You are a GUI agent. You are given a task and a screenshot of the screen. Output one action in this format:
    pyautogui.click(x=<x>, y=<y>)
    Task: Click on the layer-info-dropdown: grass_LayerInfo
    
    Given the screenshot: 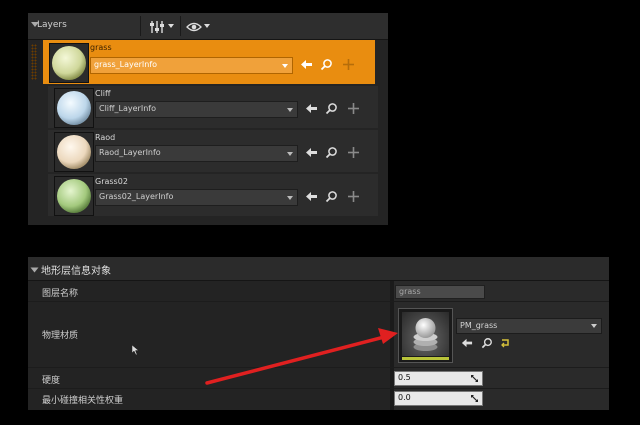 What is the action you would take?
    pyautogui.click(x=191, y=65)
    